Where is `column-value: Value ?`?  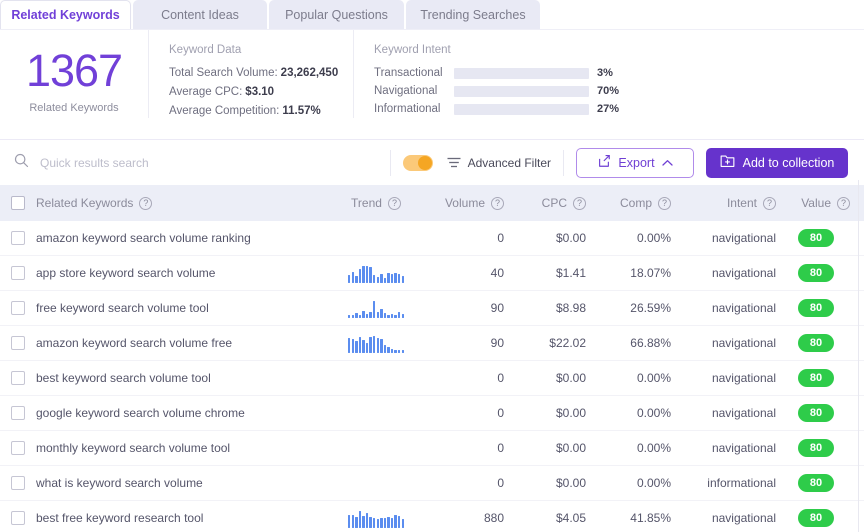 column-value: Value ? is located at coordinates (816, 203).